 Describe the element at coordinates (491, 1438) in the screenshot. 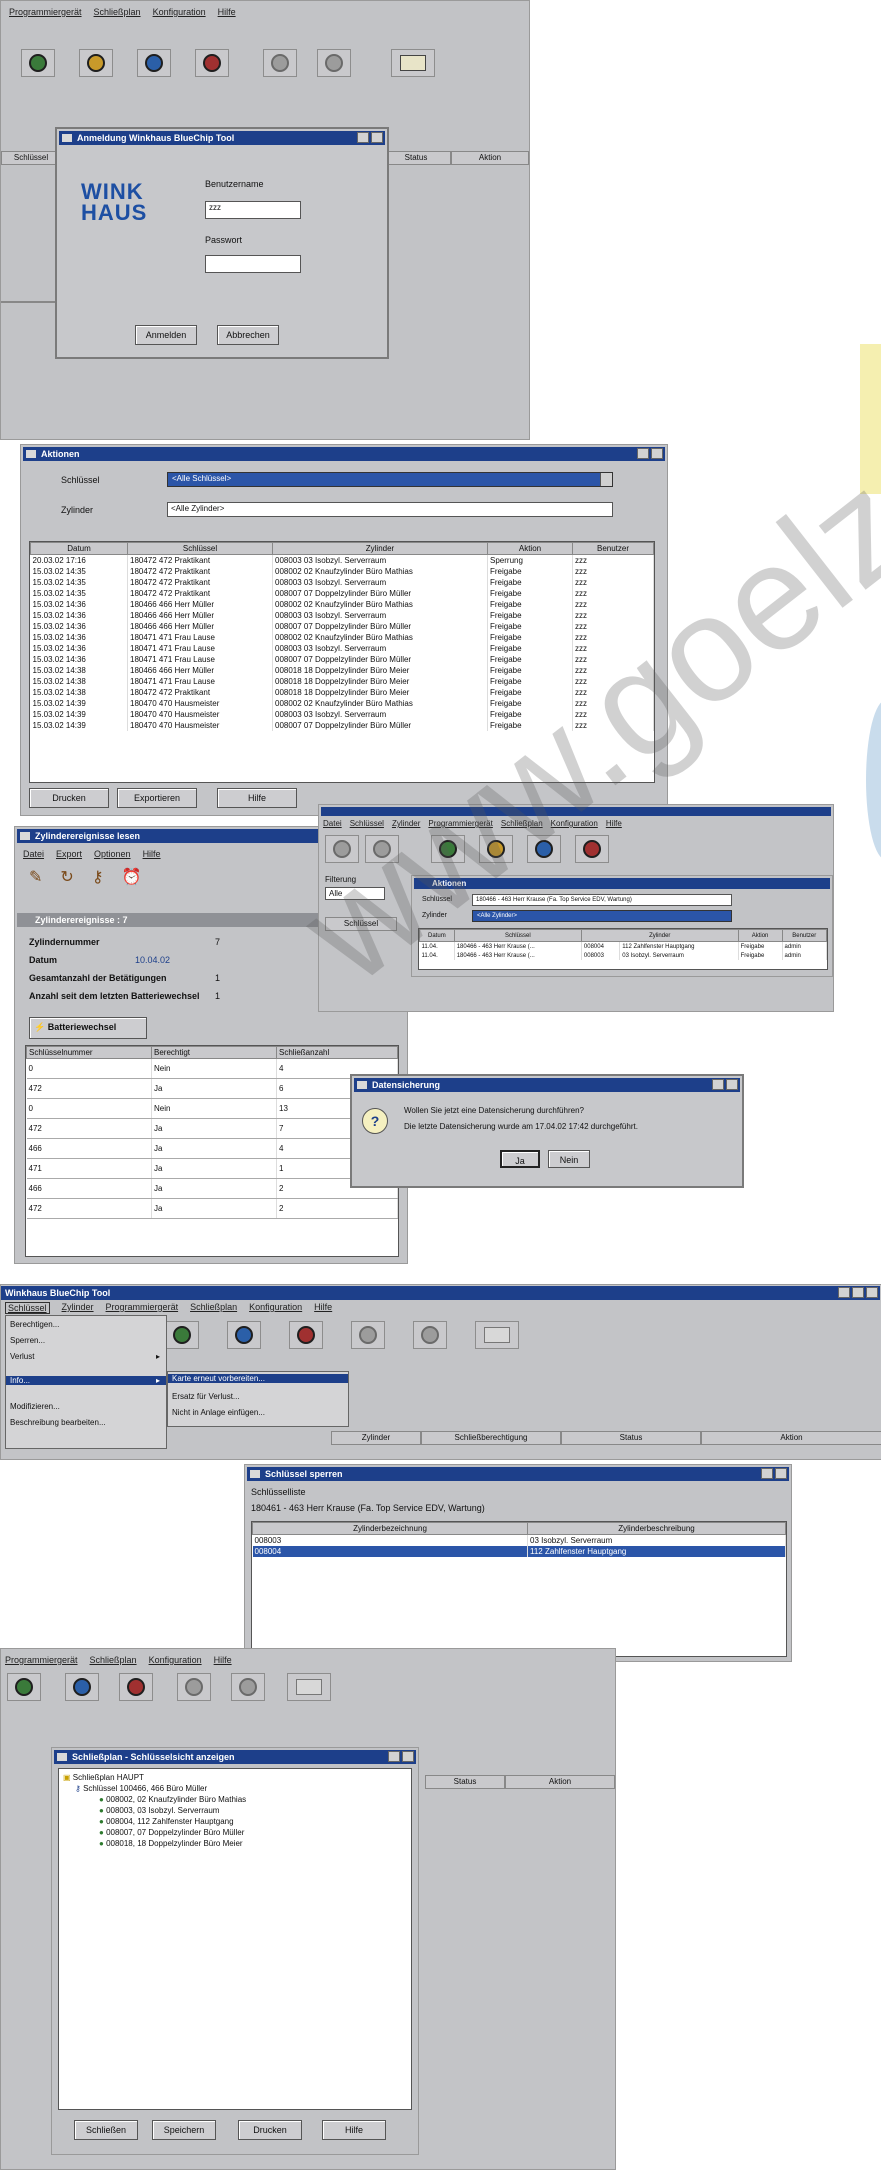

I see `column-header-schliessberechtigung: Schließberechtigung` at that location.